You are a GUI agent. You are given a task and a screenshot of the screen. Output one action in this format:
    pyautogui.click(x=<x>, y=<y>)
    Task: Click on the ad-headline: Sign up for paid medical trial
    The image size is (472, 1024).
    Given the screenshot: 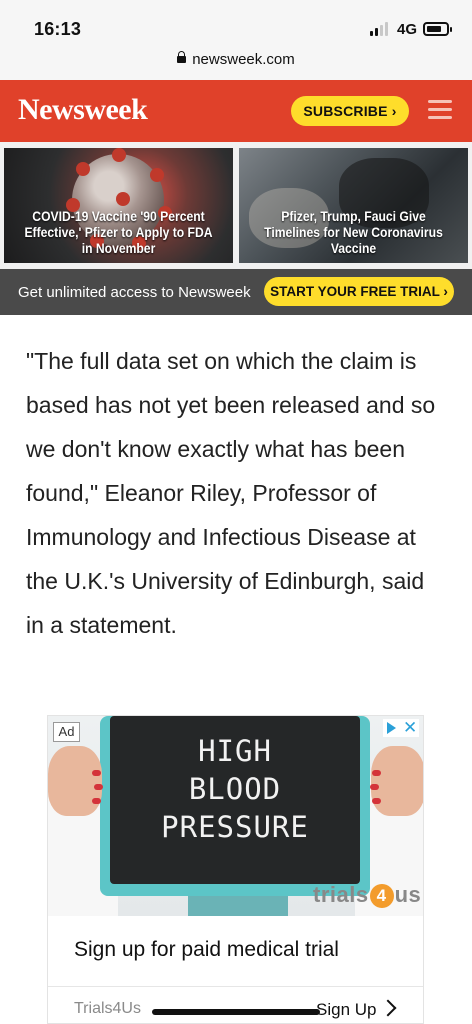 What is the action you would take?
    pyautogui.click(x=206, y=950)
    